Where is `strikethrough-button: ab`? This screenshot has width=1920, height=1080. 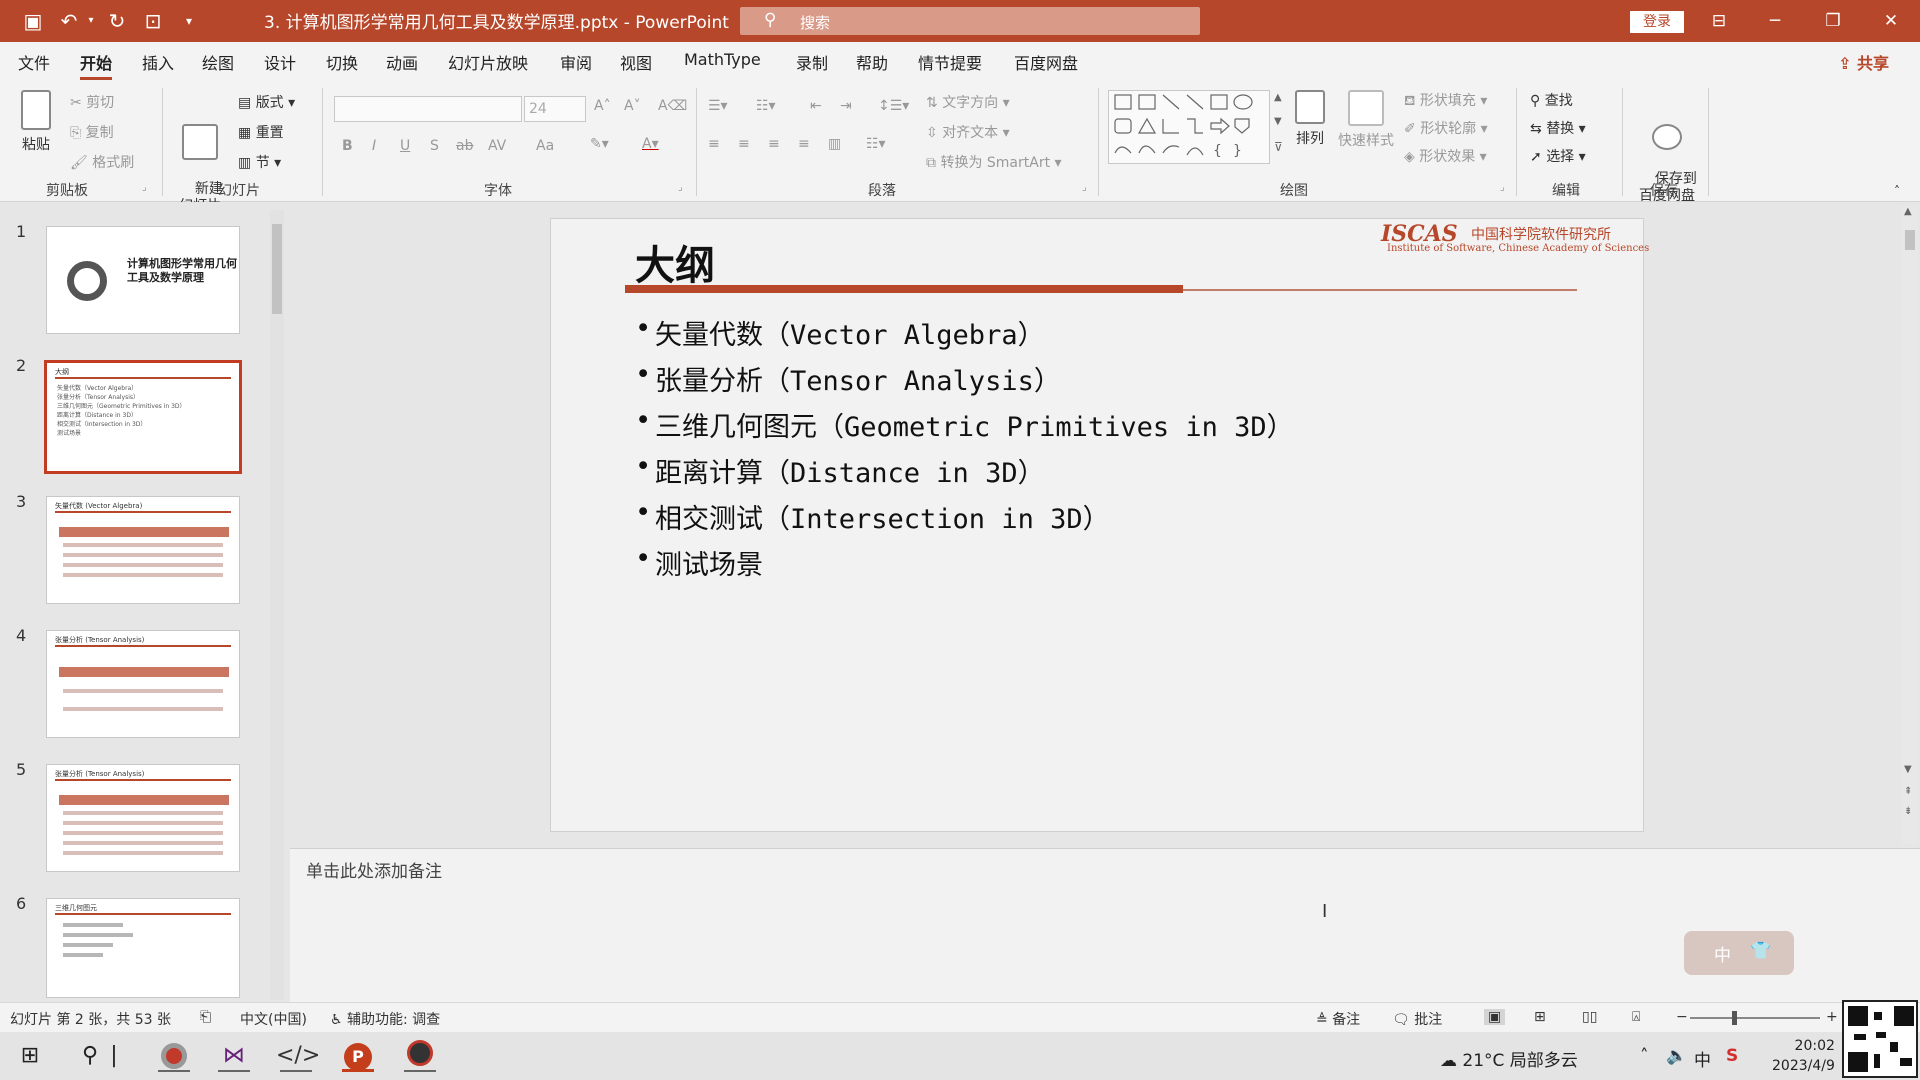
strikethrough-button: ab is located at coordinates (464, 146).